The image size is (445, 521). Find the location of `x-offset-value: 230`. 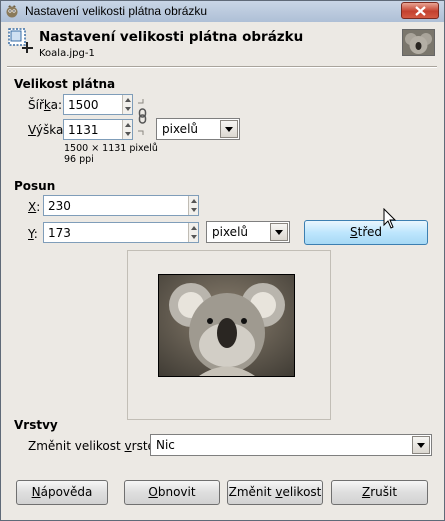

x-offset-value: 230 is located at coordinates (59, 206).